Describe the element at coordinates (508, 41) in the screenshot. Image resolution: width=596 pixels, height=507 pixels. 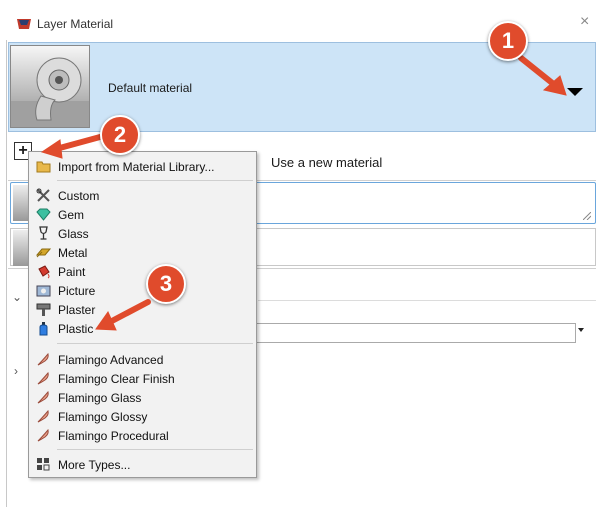
I see `callout-badge-1: 1` at that location.